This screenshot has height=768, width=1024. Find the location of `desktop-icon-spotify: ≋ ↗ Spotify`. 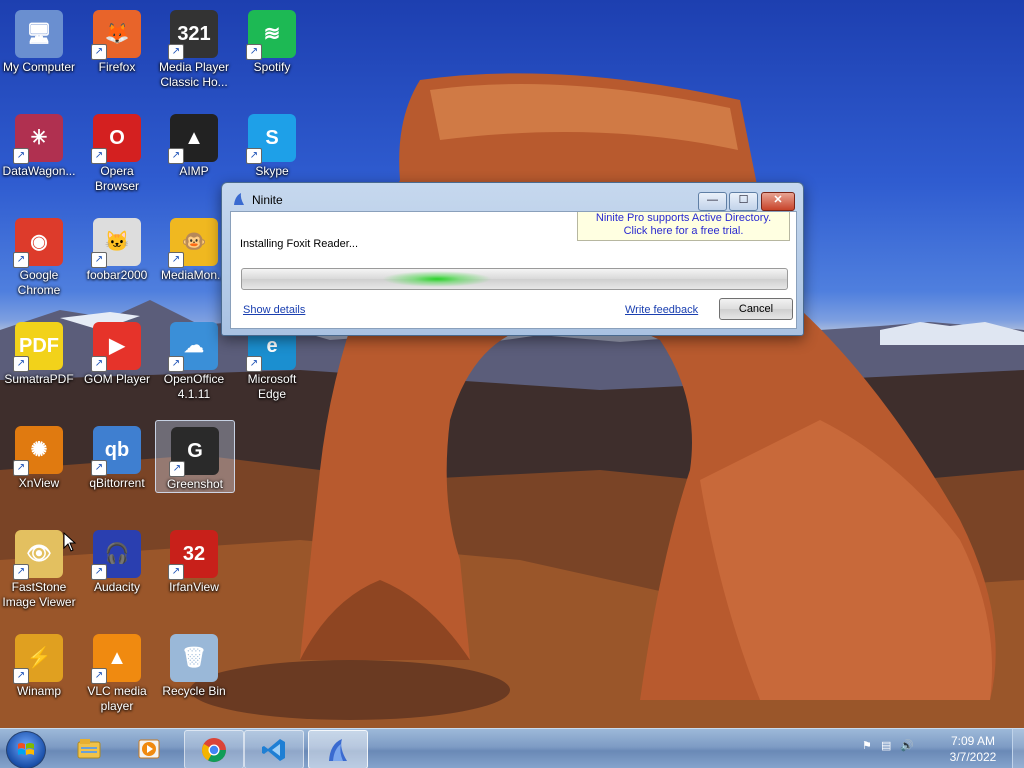

desktop-icon-spotify: ≋ ↗ Spotify is located at coordinates (272, 39).